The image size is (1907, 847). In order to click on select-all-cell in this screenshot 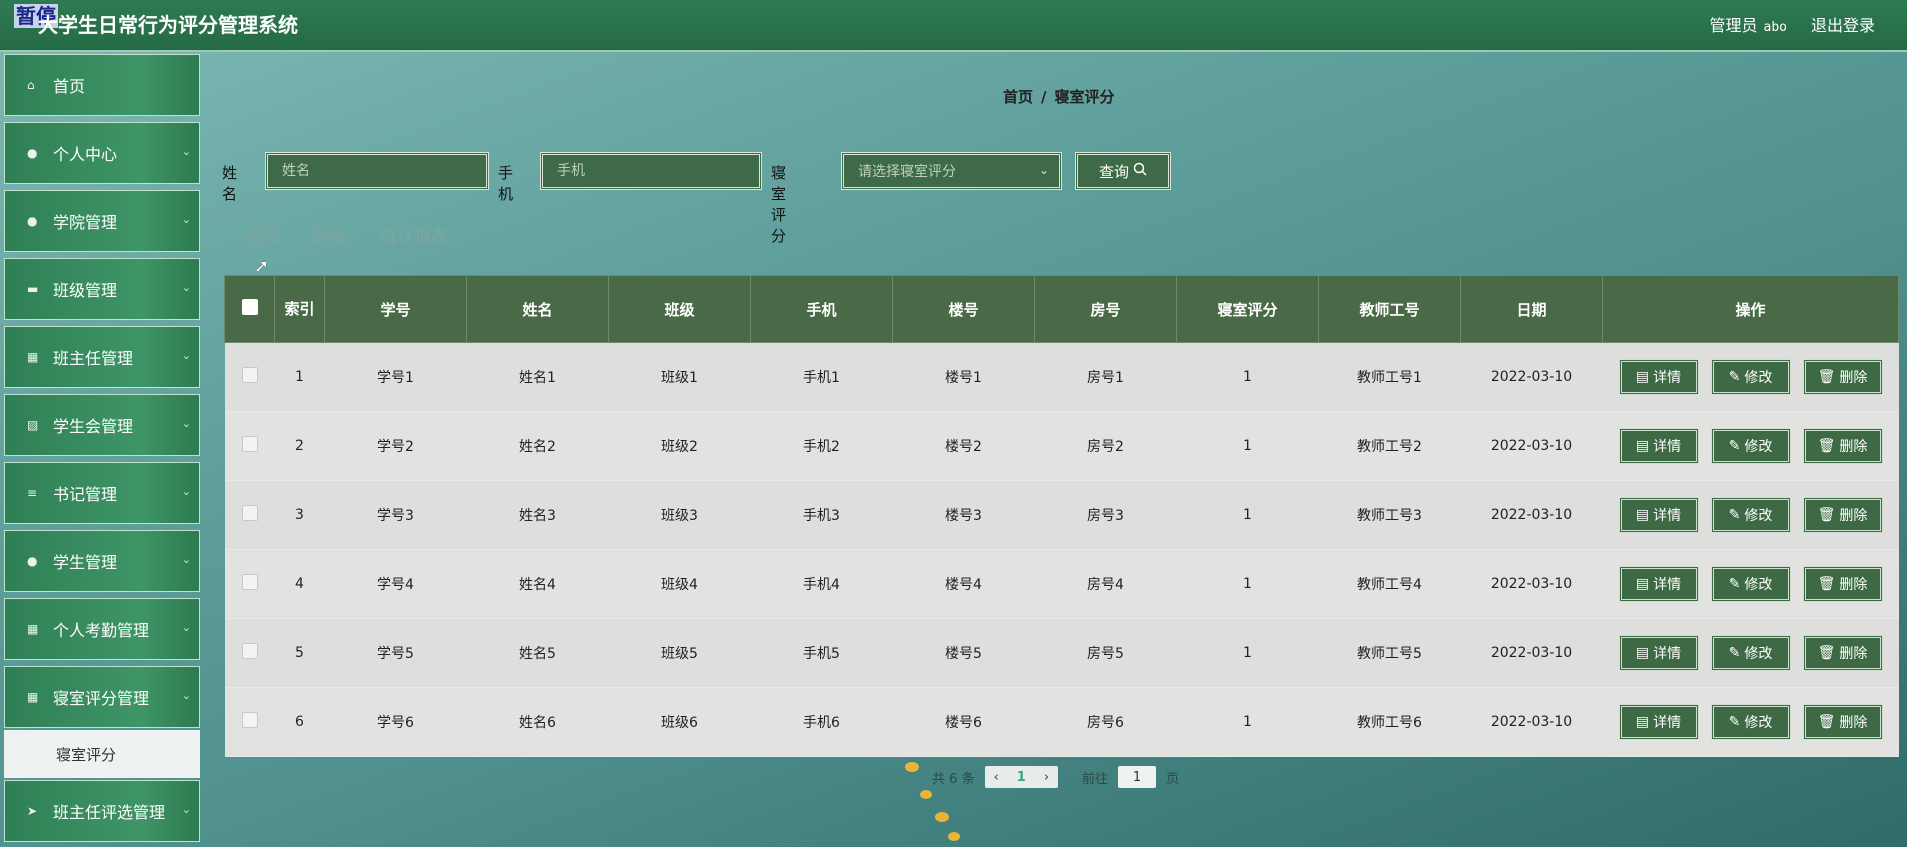, I will do `click(249, 309)`.